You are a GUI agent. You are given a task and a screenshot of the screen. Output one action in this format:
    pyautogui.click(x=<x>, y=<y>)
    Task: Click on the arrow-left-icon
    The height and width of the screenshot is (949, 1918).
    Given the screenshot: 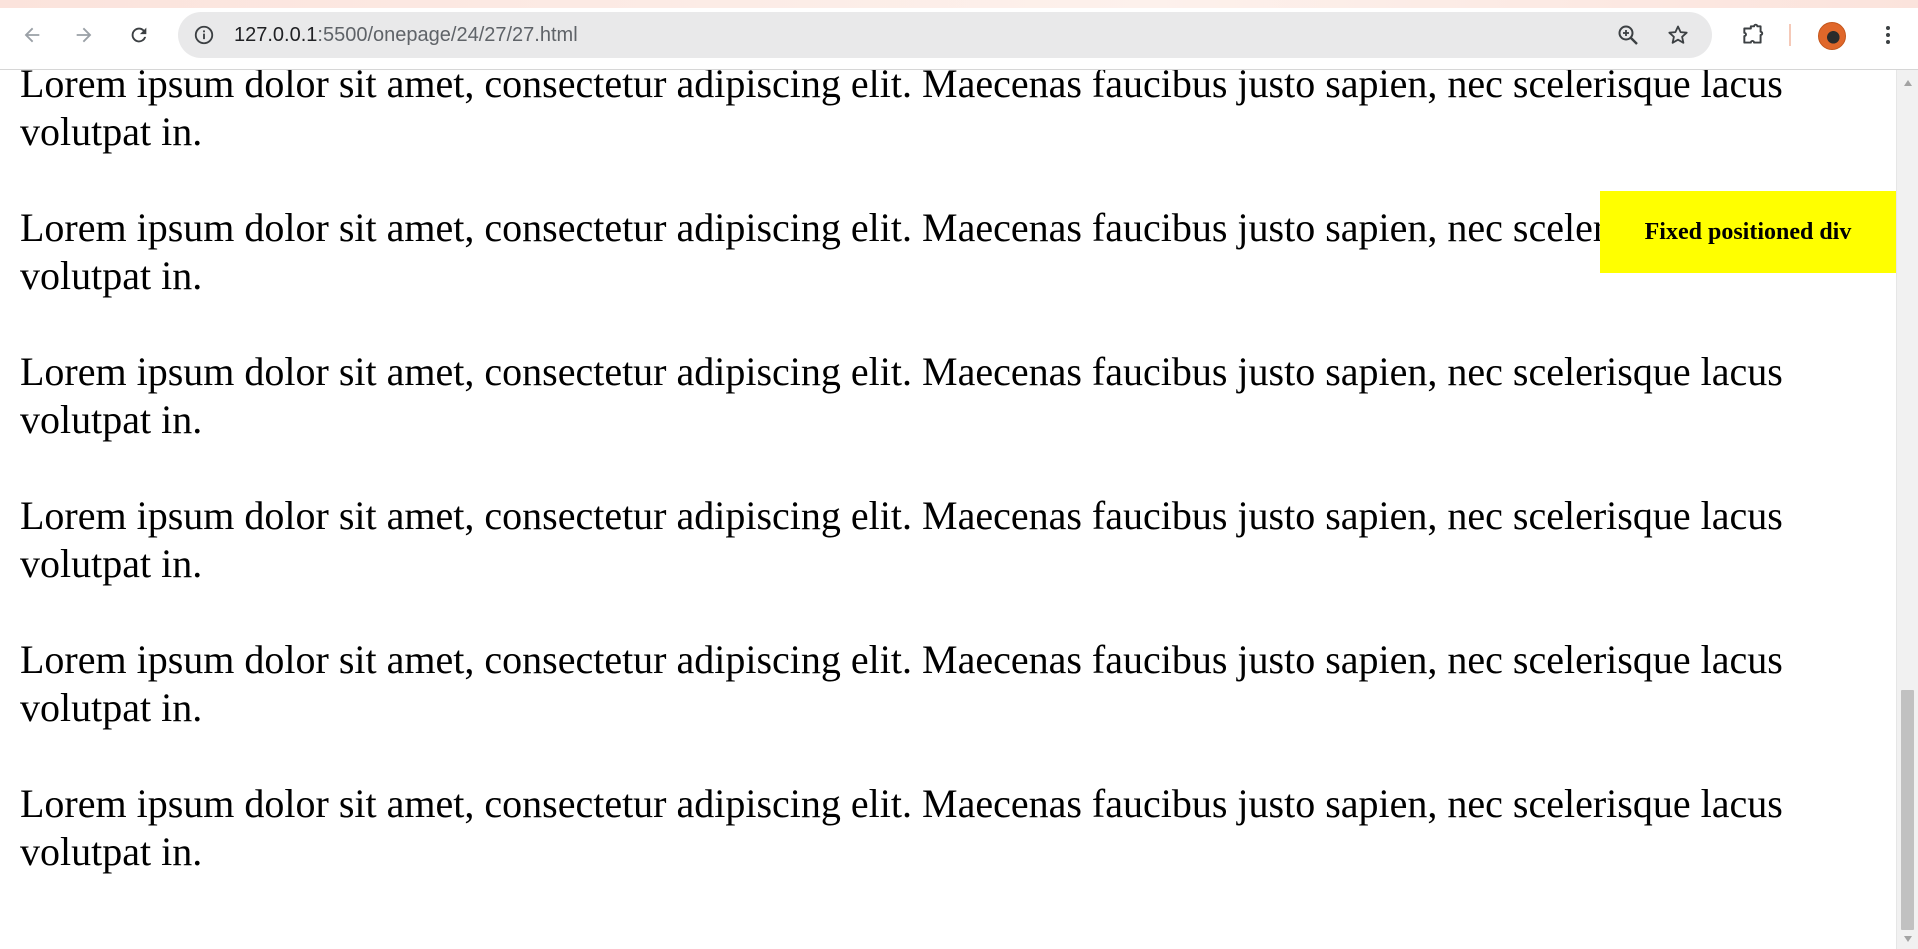 What is the action you would take?
    pyautogui.click(x=32, y=35)
    